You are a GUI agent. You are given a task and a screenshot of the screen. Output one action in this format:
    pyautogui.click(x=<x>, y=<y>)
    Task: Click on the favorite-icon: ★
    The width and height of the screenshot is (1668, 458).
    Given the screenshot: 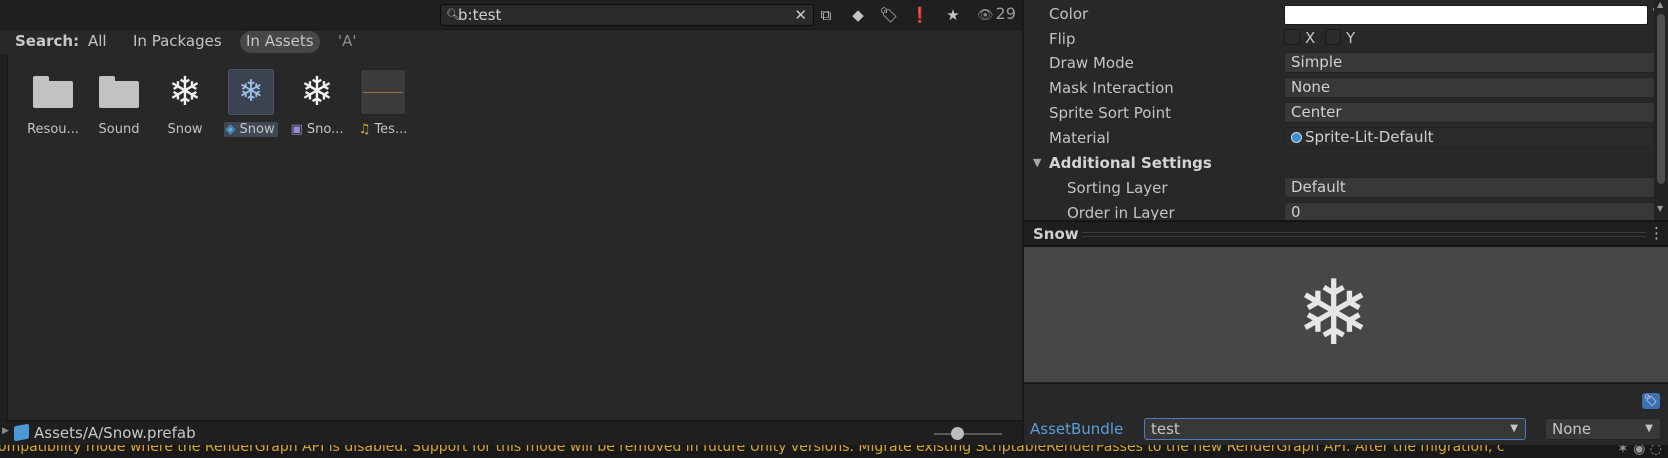 What is the action you would take?
    pyautogui.click(x=953, y=15)
    